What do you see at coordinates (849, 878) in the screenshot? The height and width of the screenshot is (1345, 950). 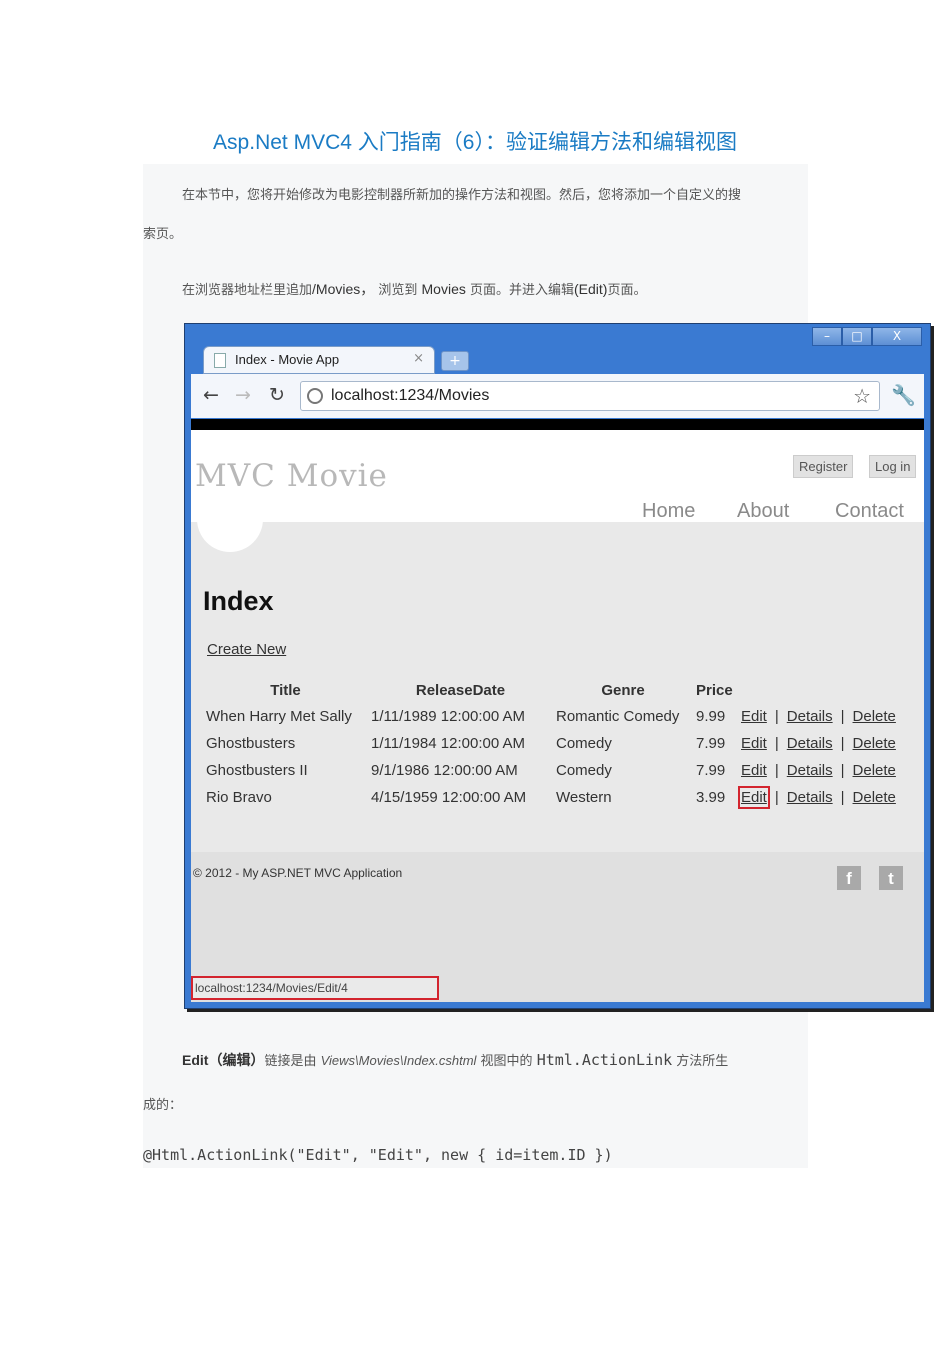 I see `facebook-icon: f` at bounding box center [849, 878].